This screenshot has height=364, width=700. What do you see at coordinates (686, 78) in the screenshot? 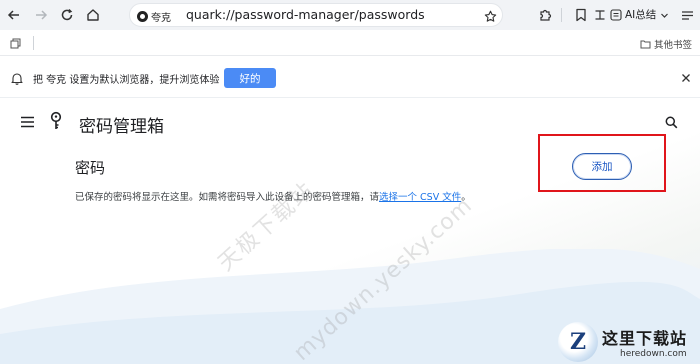
I see `close-icon` at bounding box center [686, 78].